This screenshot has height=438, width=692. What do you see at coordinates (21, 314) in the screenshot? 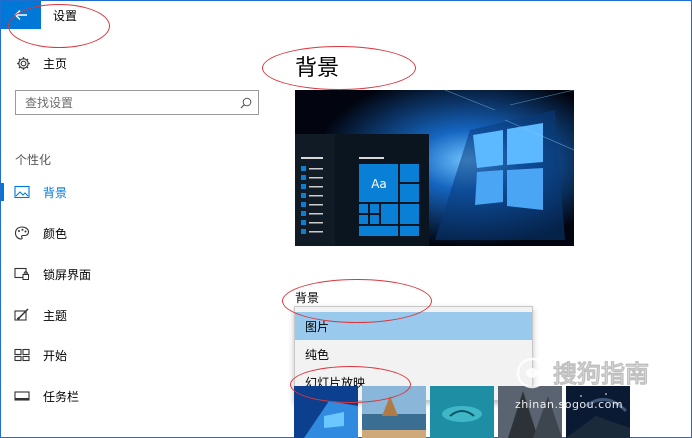
I see `theme-brush-icon` at bounding box center [21, 314].